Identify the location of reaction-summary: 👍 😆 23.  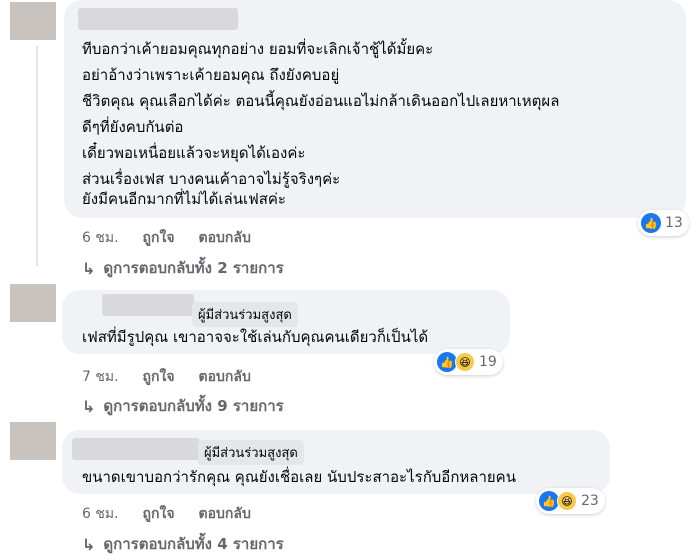
(570, 501).